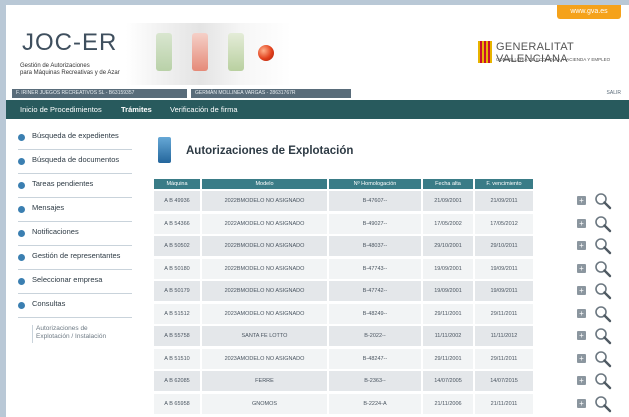  Describe the element at coordinates (264, 336) in the screenshot. I see `table-cell: SANTA FE LOTTO` at that location.